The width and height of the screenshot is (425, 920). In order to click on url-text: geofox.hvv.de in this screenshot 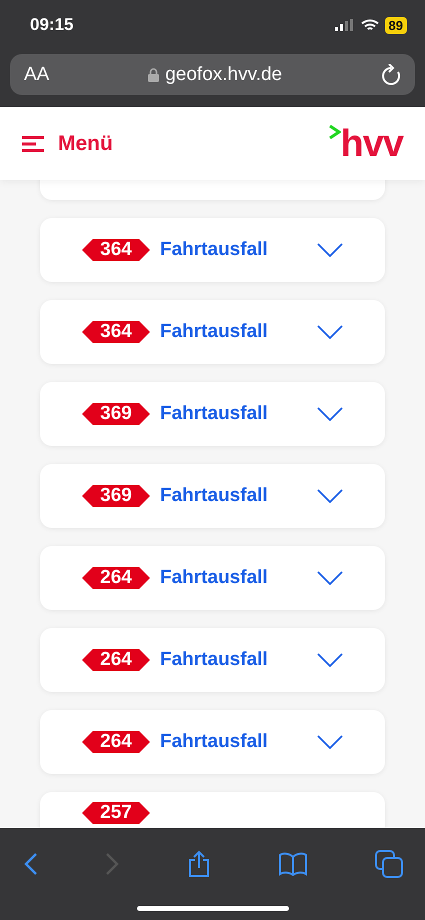, I will do `click(223, 75)`.